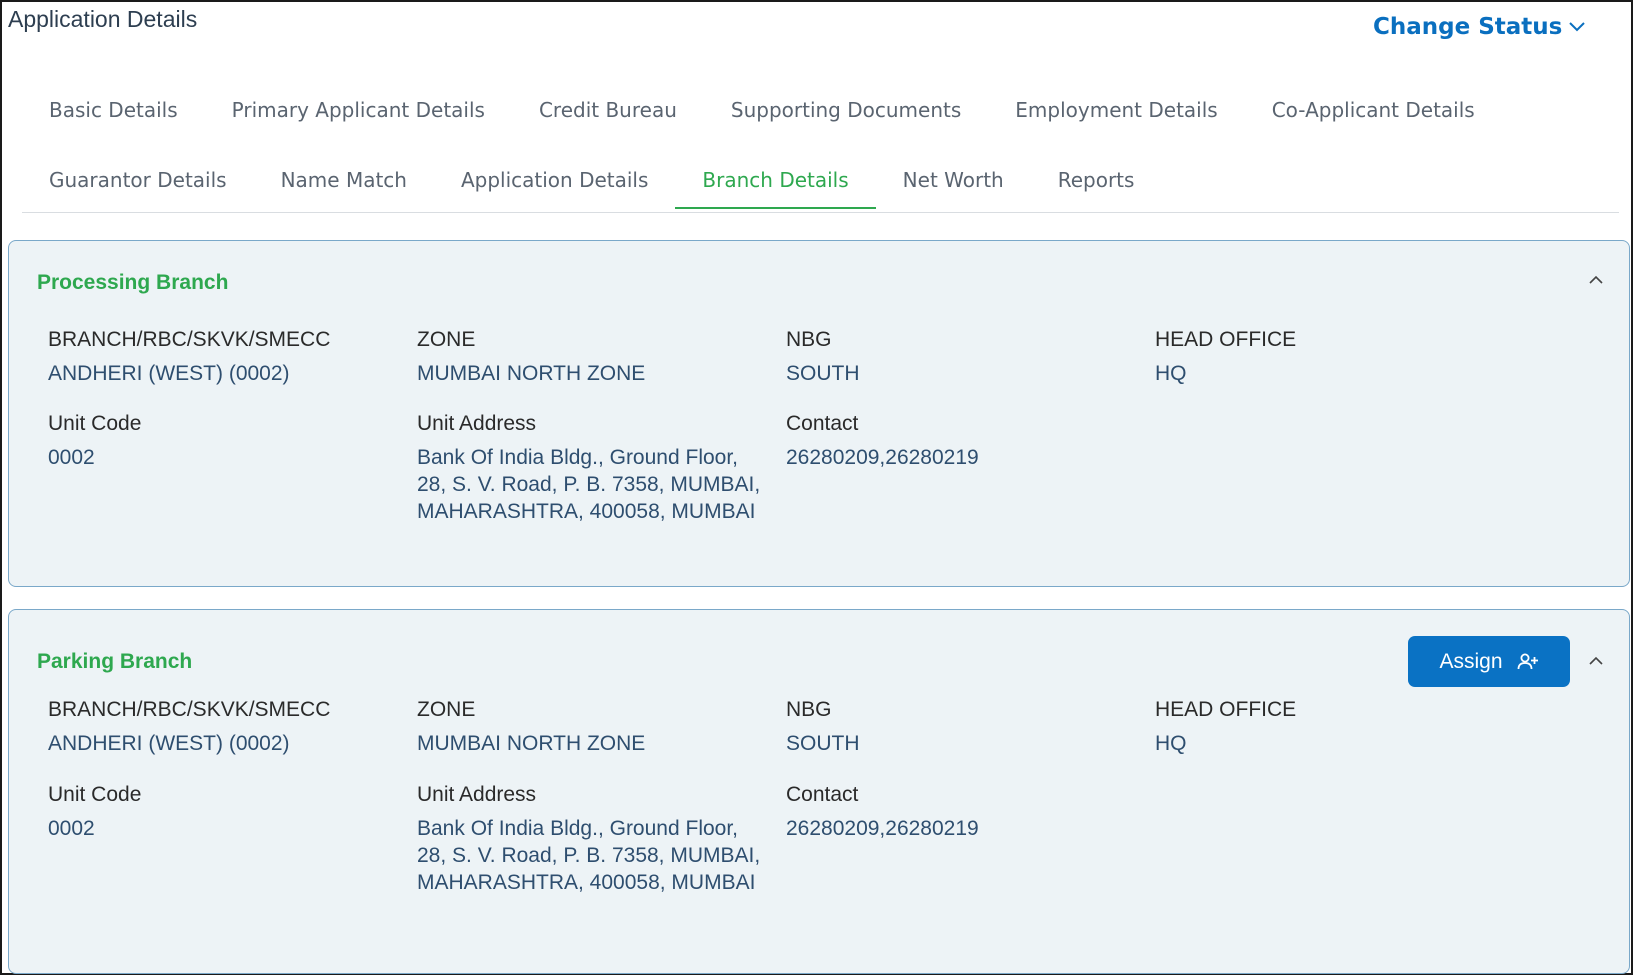 The height and width of the screenshot is (978, 1637). I want to click on tab-reports: Reports, so click(1096, 184).